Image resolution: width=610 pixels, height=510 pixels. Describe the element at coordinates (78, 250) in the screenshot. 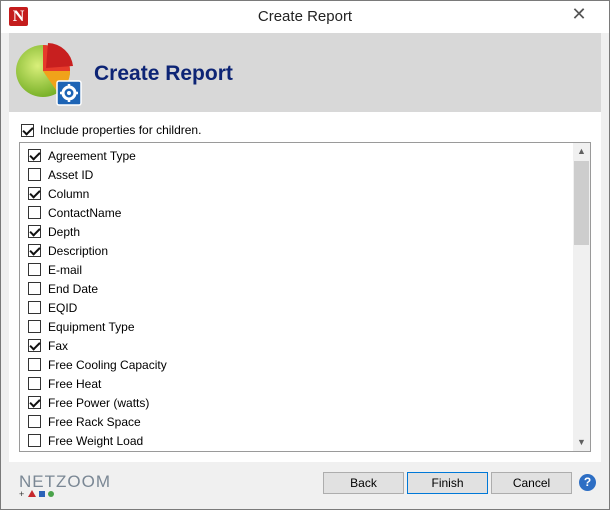

I see `property-label: Description` at that location.